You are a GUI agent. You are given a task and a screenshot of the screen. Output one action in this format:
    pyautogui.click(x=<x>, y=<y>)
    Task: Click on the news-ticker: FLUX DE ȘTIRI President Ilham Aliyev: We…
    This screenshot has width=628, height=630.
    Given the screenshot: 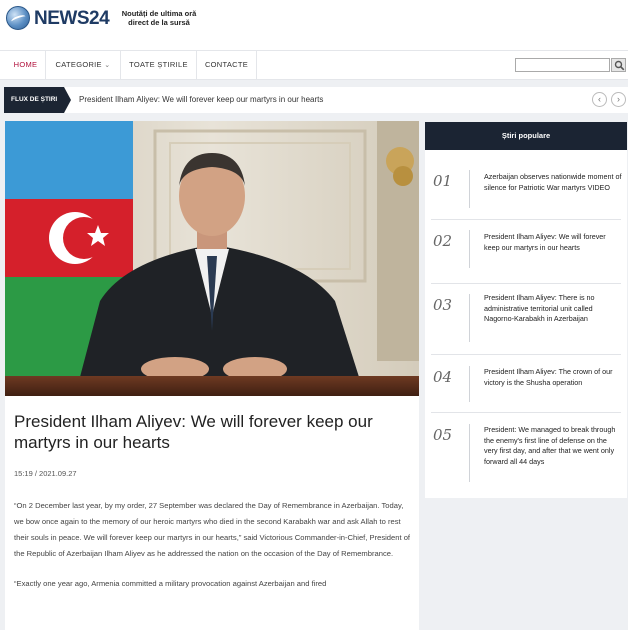 What is the action you would take?
    pyautogui.click(x=316, y=100)
    